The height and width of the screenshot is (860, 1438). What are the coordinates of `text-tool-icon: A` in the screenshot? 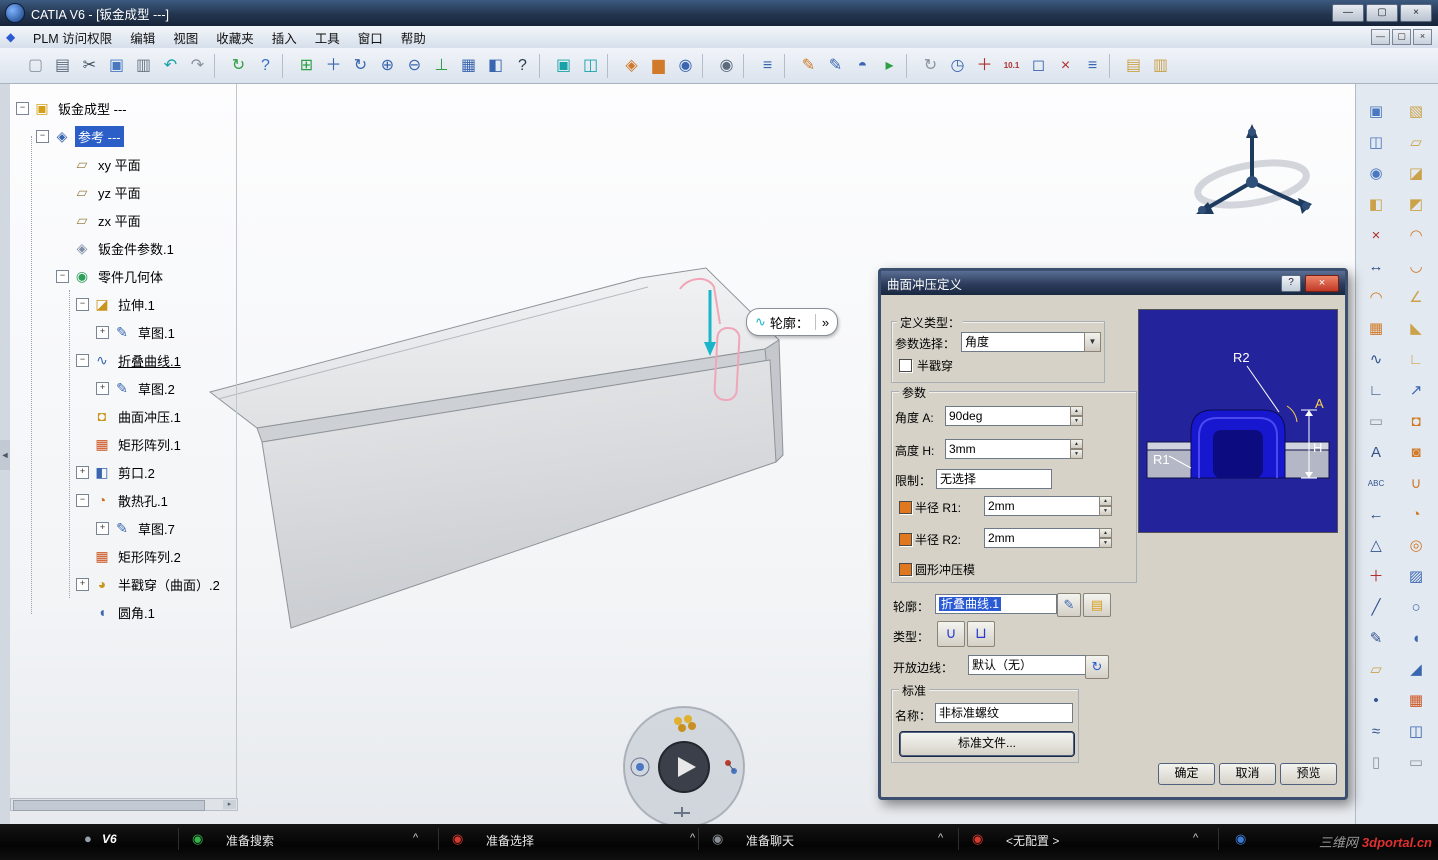 It's located at (1376, 452).